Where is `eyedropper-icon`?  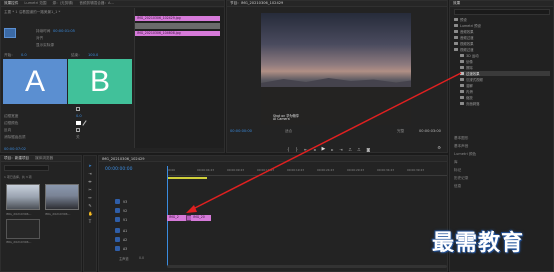 eyedropper-icon is located at coordinates (84, 123).